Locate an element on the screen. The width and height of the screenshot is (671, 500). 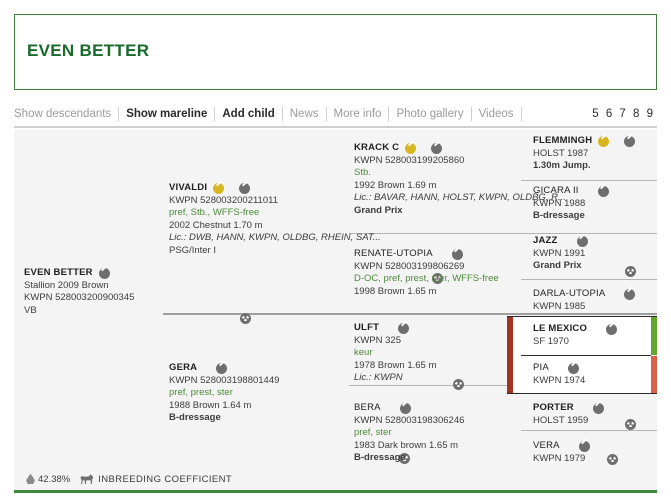
node-name: ULFT is located at coordinates (367, 327).